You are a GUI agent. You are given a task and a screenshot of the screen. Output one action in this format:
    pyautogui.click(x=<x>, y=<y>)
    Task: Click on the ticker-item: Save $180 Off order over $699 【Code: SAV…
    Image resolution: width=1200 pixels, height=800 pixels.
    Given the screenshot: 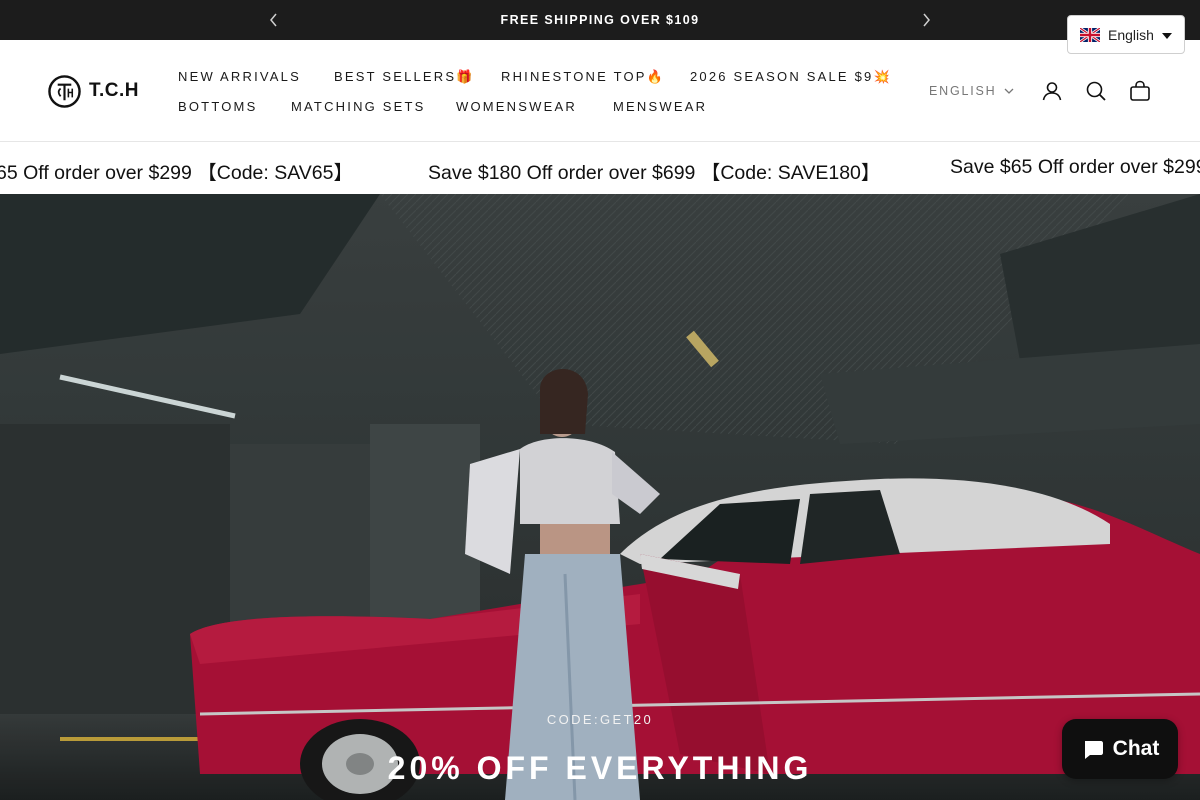 What is the action you would take?
    pyautogui.click(x=654, y=173)
    